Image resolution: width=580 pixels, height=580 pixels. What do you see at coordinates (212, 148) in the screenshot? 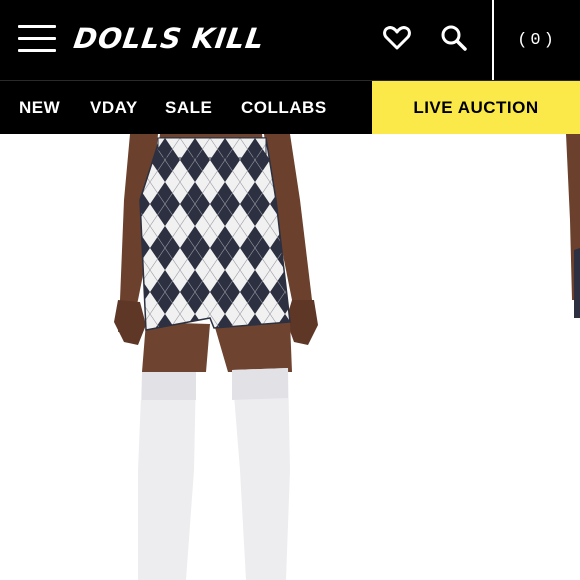
I see `skirt-waistband` at bounding box center [212, 148].